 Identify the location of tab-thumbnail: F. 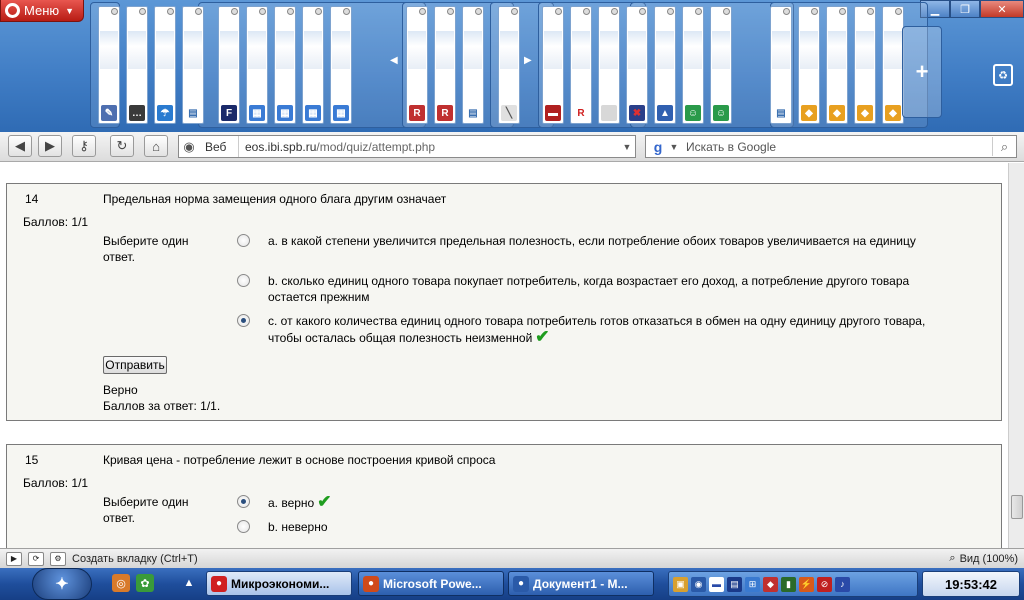
(229, 65).